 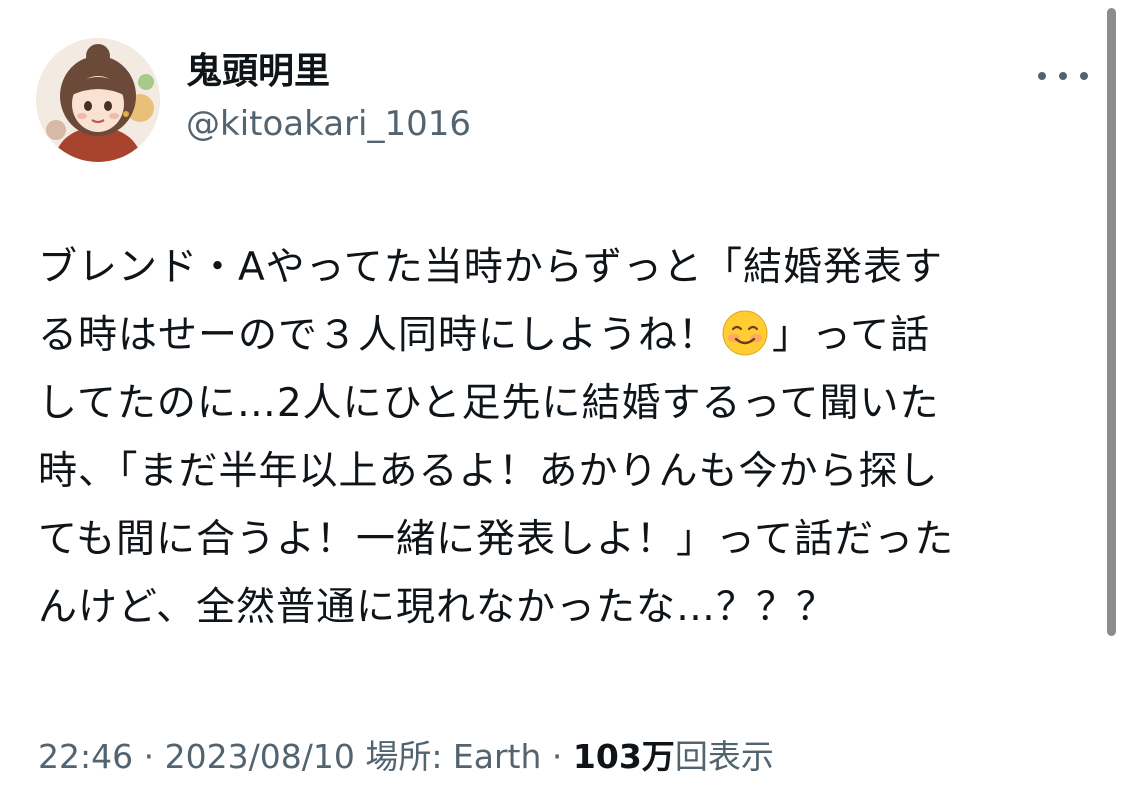 What do you see at coordinates (98, 100) in the screenshot?
I see `avatar` at bounding box center [98, 100].